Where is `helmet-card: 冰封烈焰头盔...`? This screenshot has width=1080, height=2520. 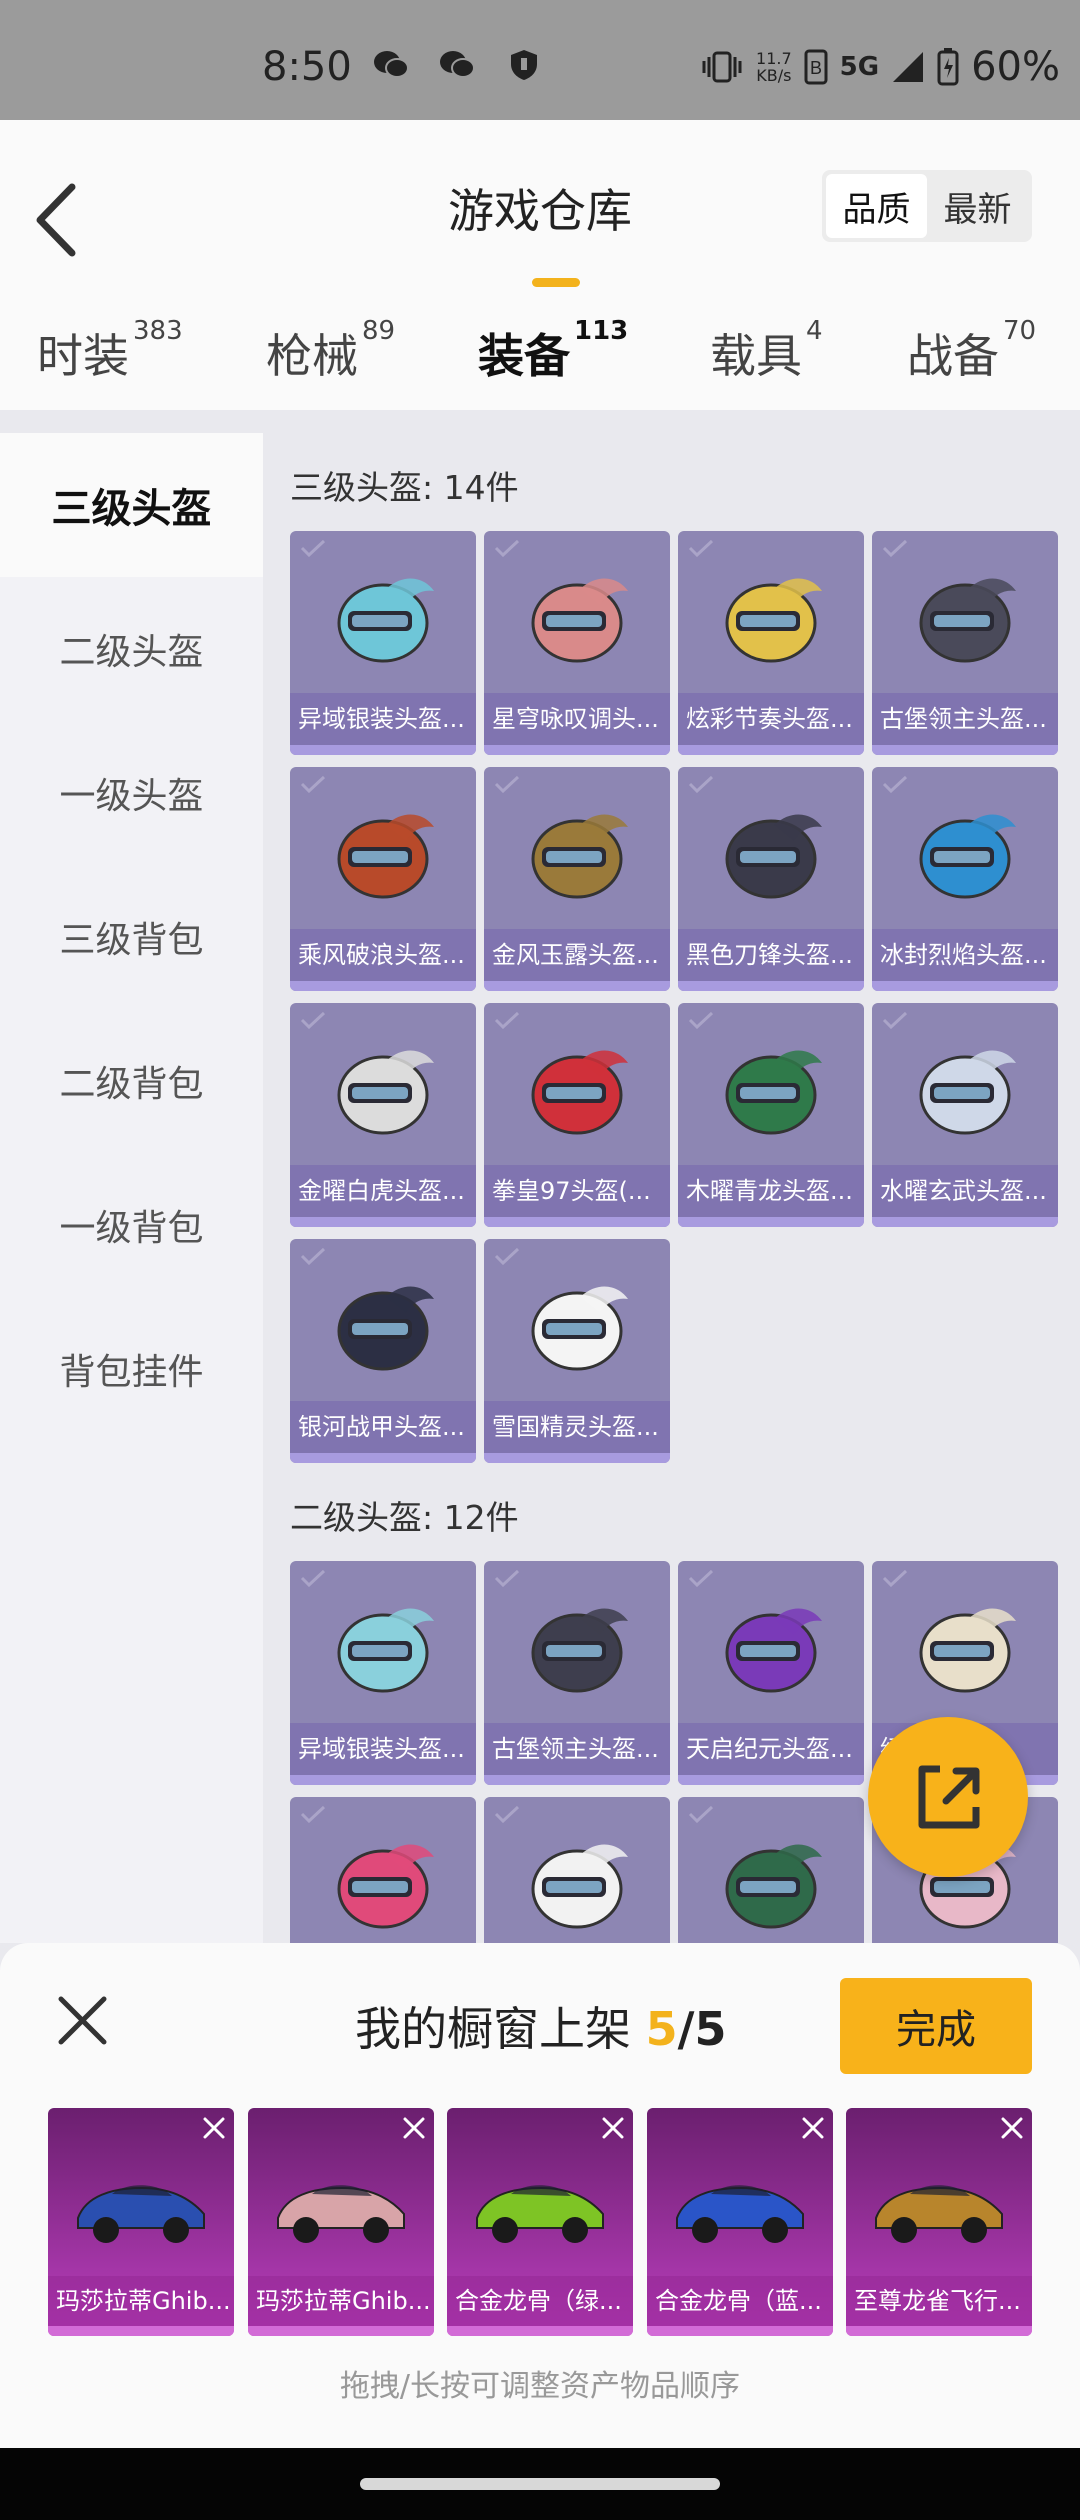 helmet-card: 冰封烈焰头盔... is located at coordinates (965, 879).